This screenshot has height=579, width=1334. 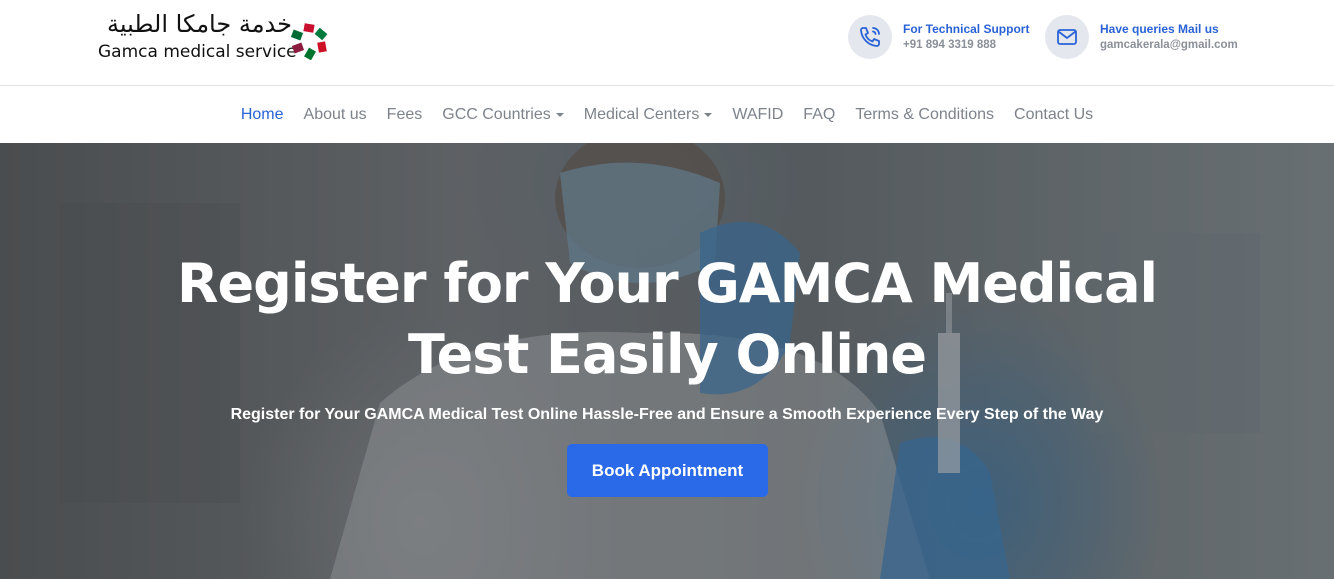 What do you see at coordinates (966, 45) in the screenshot?
I see `support-phone-number: +91 894 3319 888` at bounding box center [966, 45].